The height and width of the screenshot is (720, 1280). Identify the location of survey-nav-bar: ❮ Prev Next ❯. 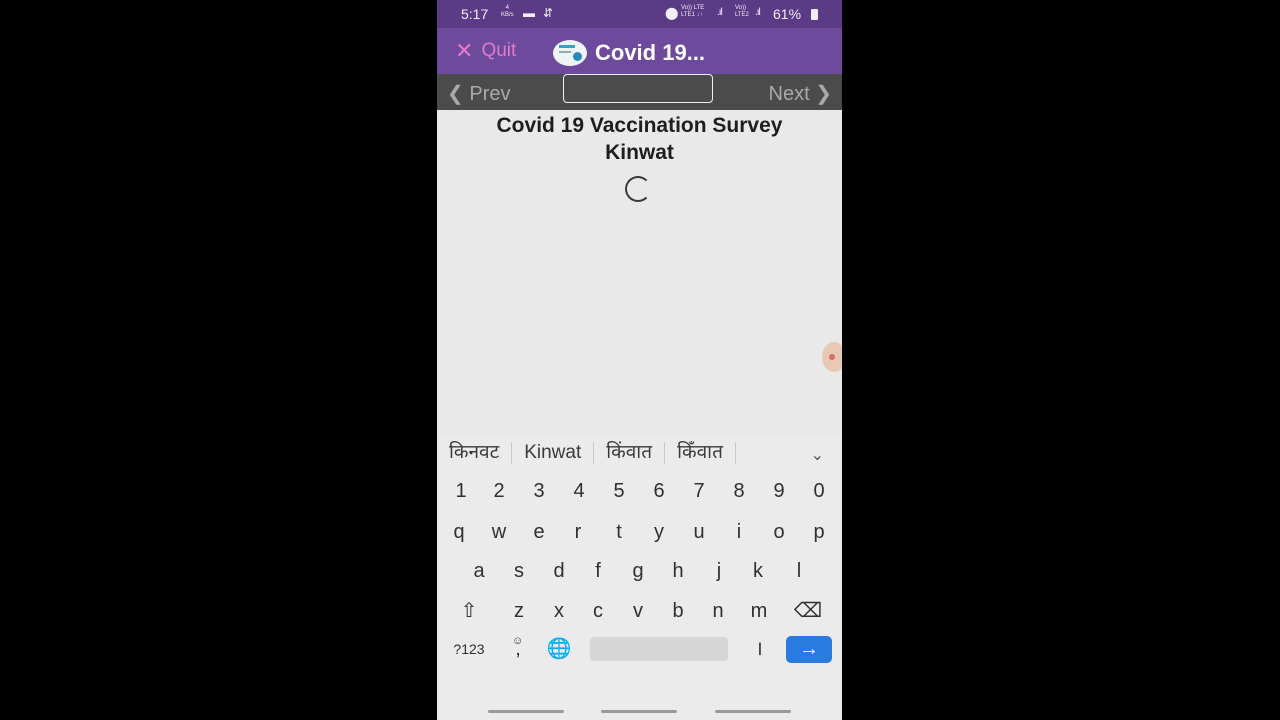
(639, 92).